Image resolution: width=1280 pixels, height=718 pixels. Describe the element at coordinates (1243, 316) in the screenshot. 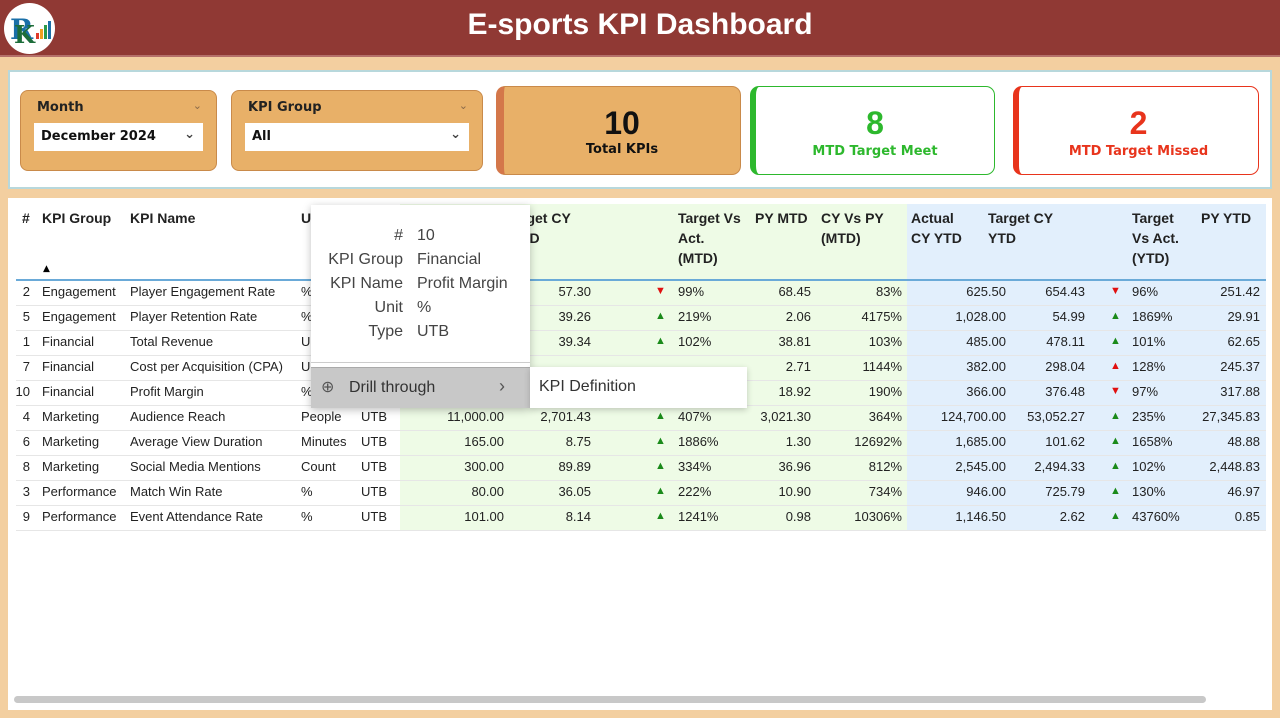

I see `cell-py-ytd: 29.91` at that location.